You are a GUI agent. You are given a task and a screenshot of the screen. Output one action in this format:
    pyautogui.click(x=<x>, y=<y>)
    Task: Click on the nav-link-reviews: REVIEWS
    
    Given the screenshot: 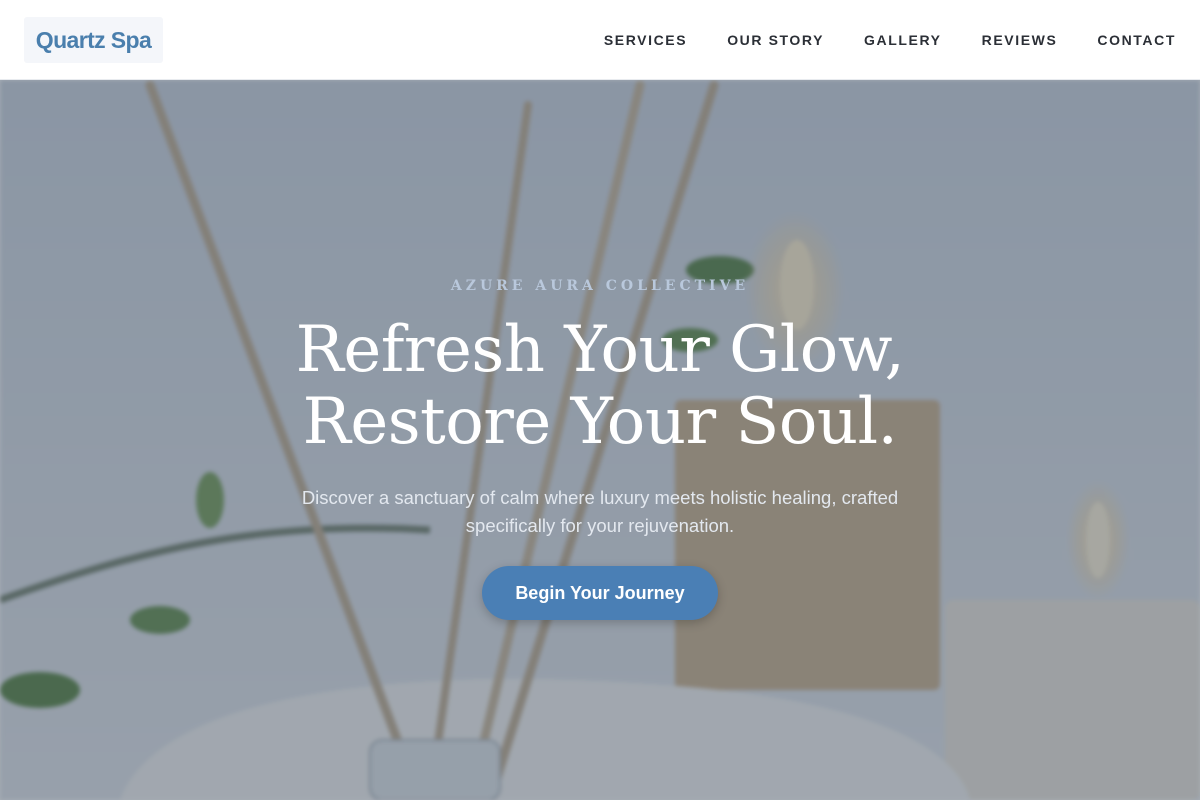 What is the action you would take?
    pyautogui.click(x=1020, y=40)
    